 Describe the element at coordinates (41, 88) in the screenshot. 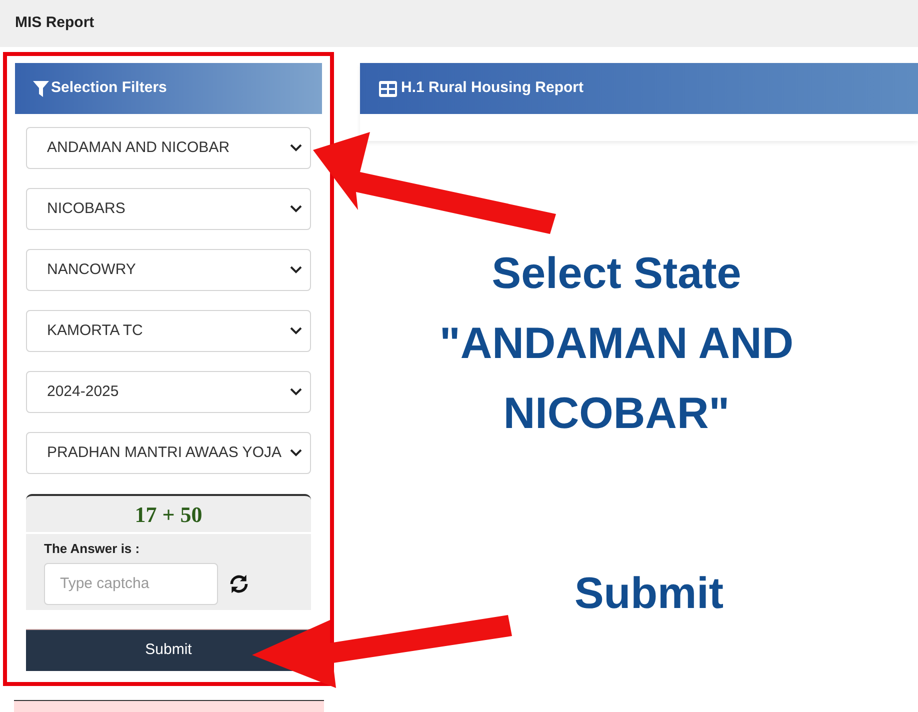

I see `filter-icon` at that location.